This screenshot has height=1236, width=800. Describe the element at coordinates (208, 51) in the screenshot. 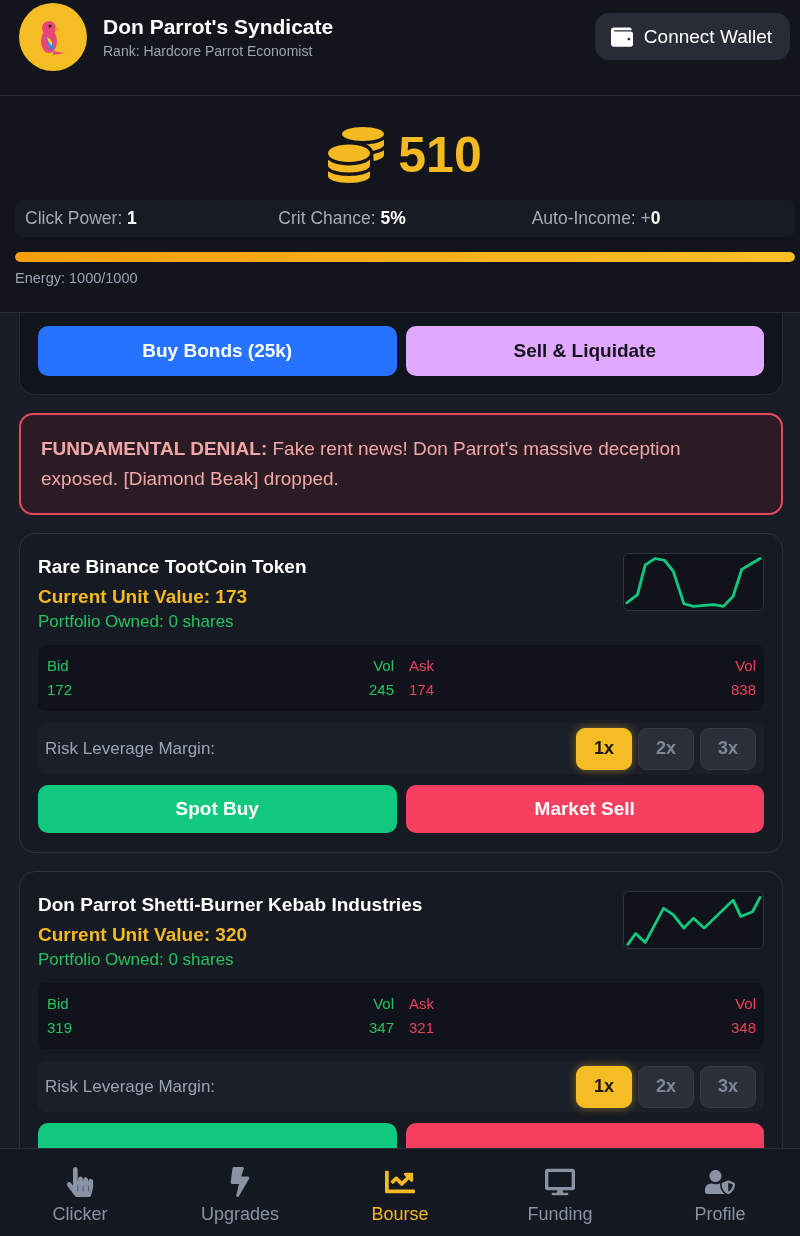

I see `rank-subtitle: Rank: Hardcore Parrot Economist` at that location.